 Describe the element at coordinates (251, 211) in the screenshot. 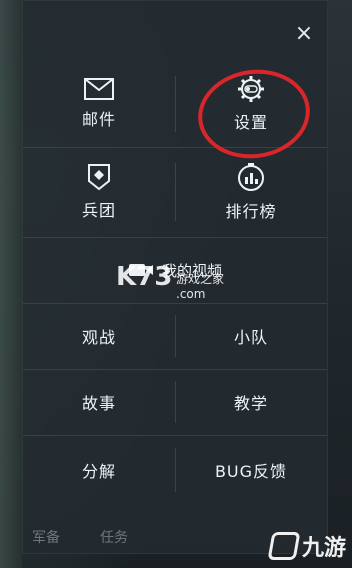

I see `menu-item-label: 排行榜` at that location.